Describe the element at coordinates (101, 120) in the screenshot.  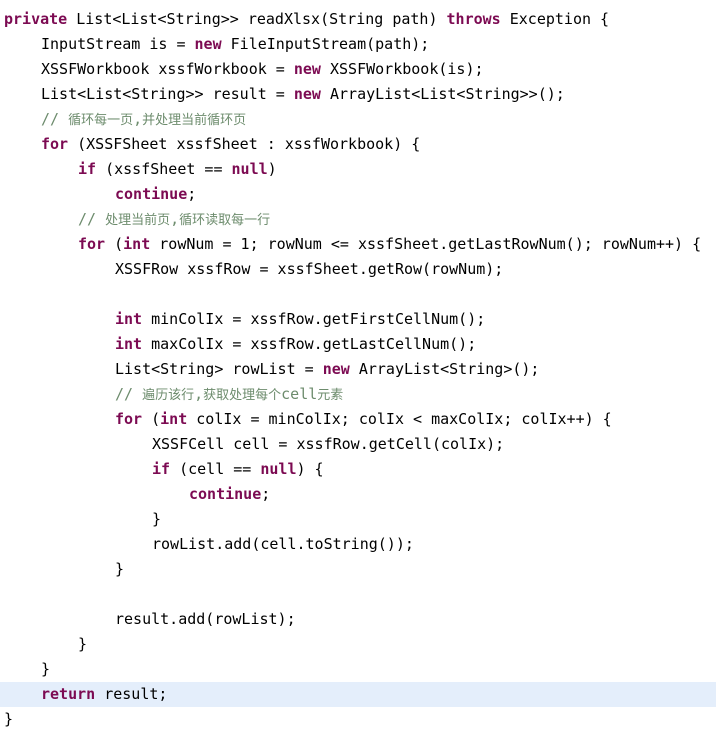
I see `code-comment-fragment: 循环每一页` at that location.